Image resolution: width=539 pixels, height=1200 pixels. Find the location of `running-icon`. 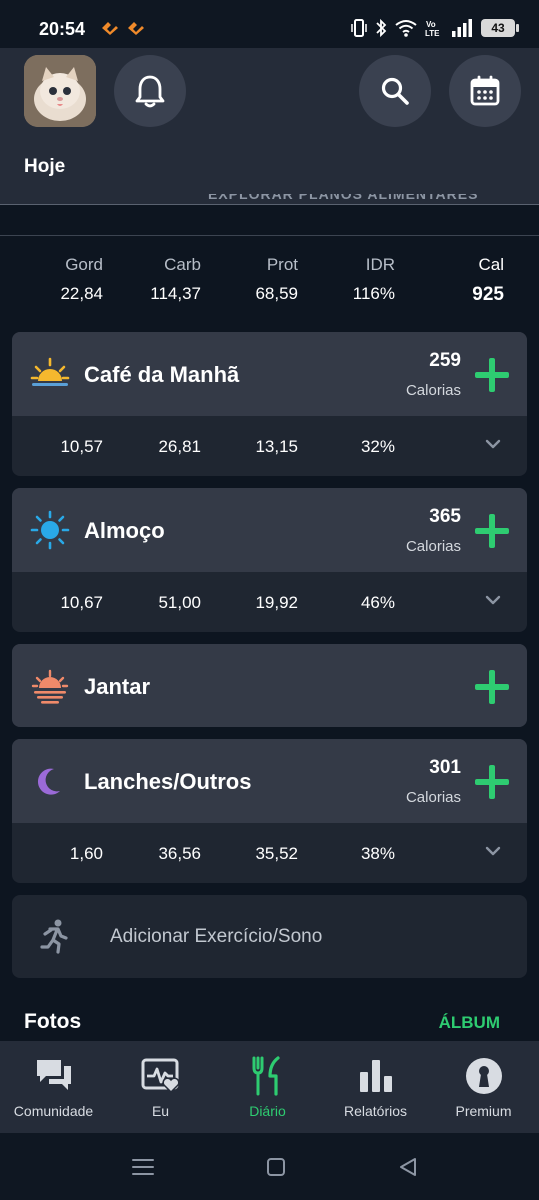

running-icon is located at coordinates (54, 936).